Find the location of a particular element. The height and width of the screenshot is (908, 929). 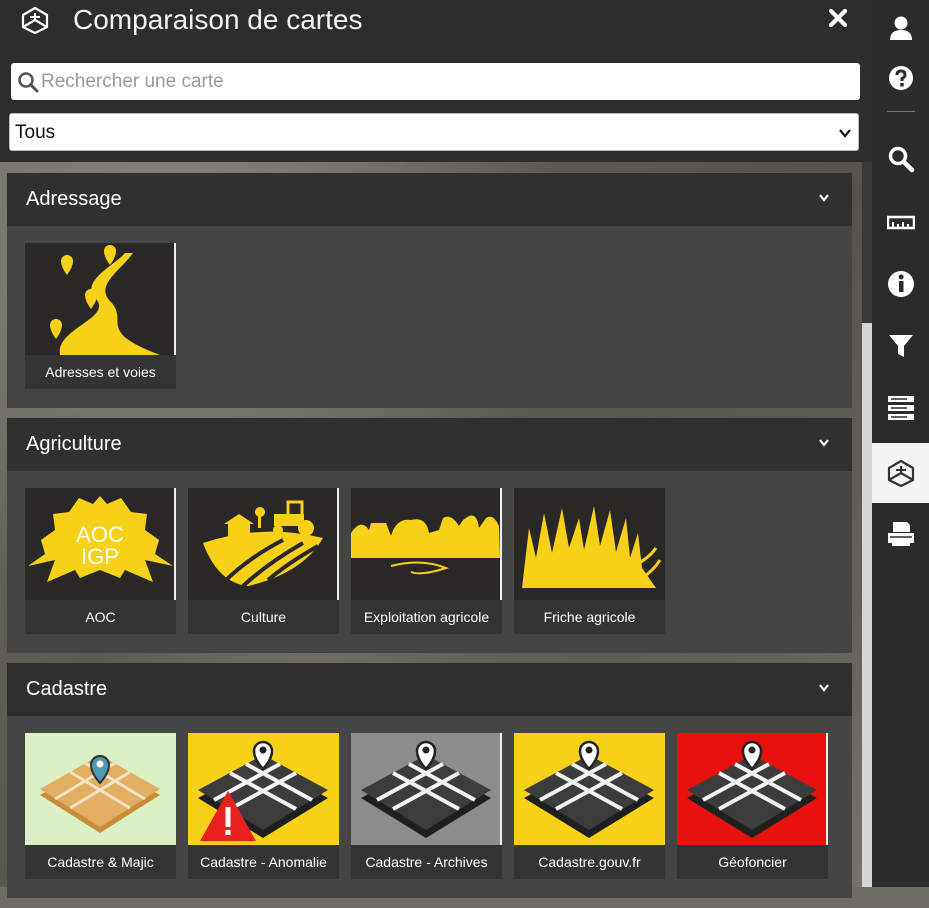

toolbar-user-button is located at coordinates (900, 28).